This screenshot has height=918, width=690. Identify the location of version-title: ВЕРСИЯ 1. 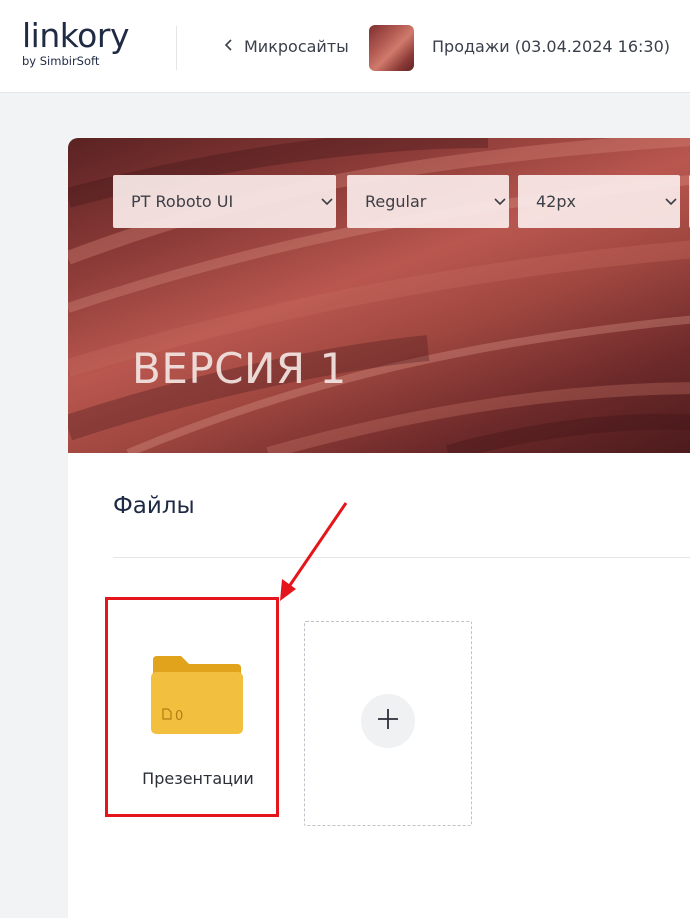
(239, 369).